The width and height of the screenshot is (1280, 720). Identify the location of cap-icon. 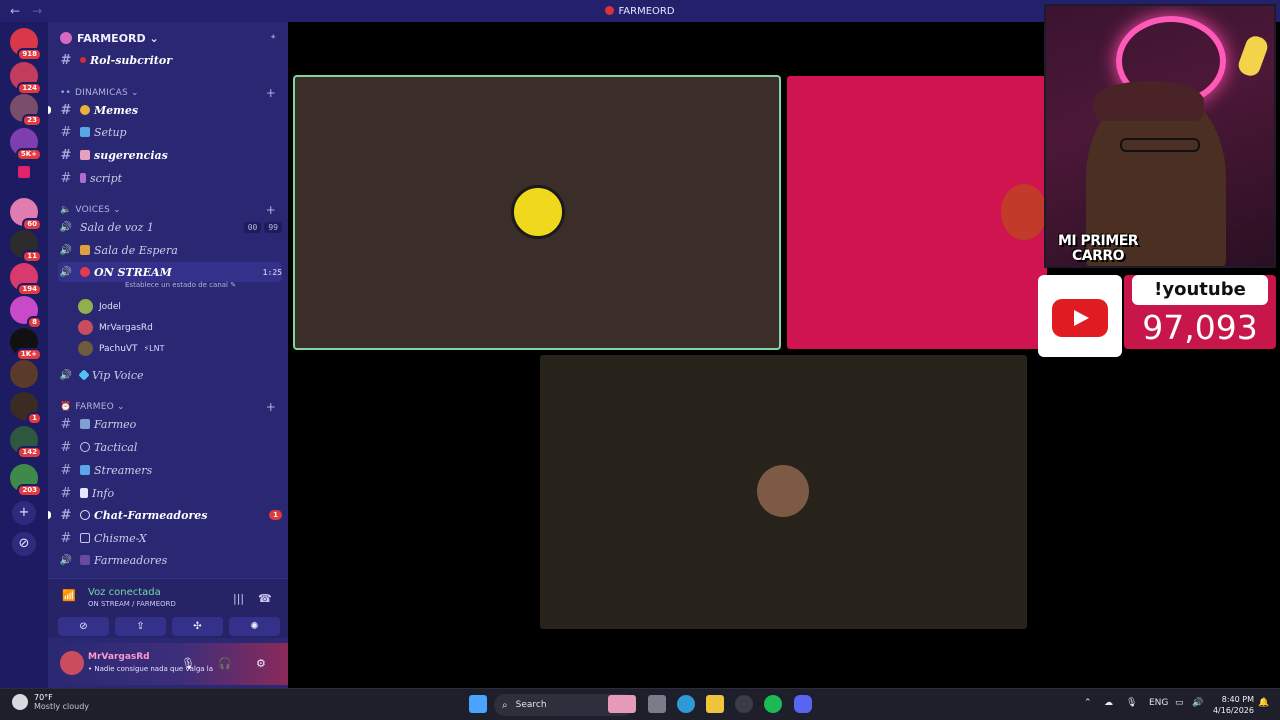
(1149, 101).